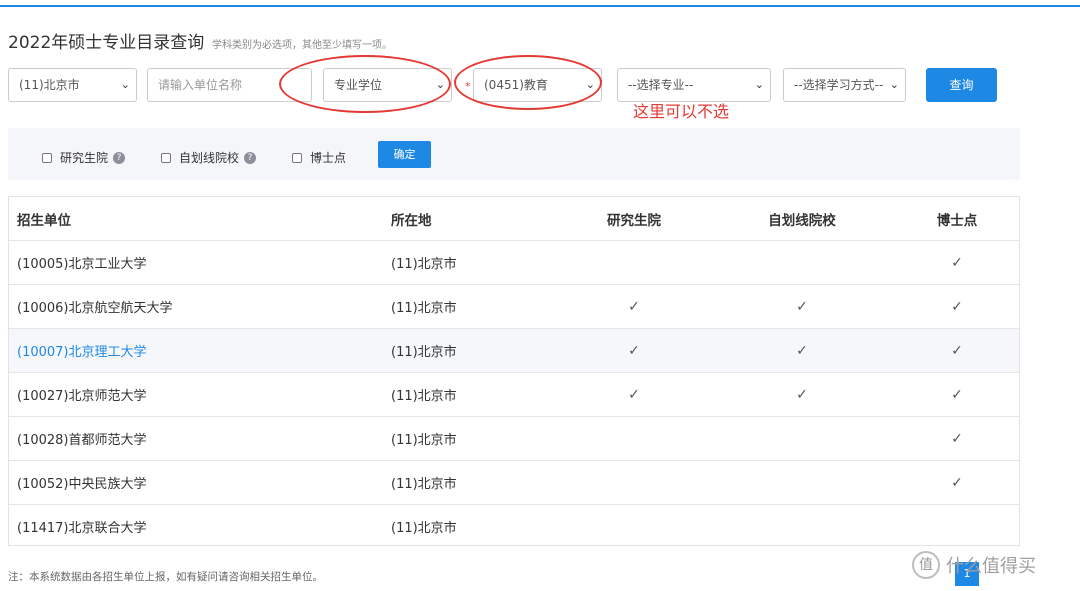  What do you see at coordinates (957, 526) in the screenshot?
I see `doctoral-cell` at bounding box center [957, 526].